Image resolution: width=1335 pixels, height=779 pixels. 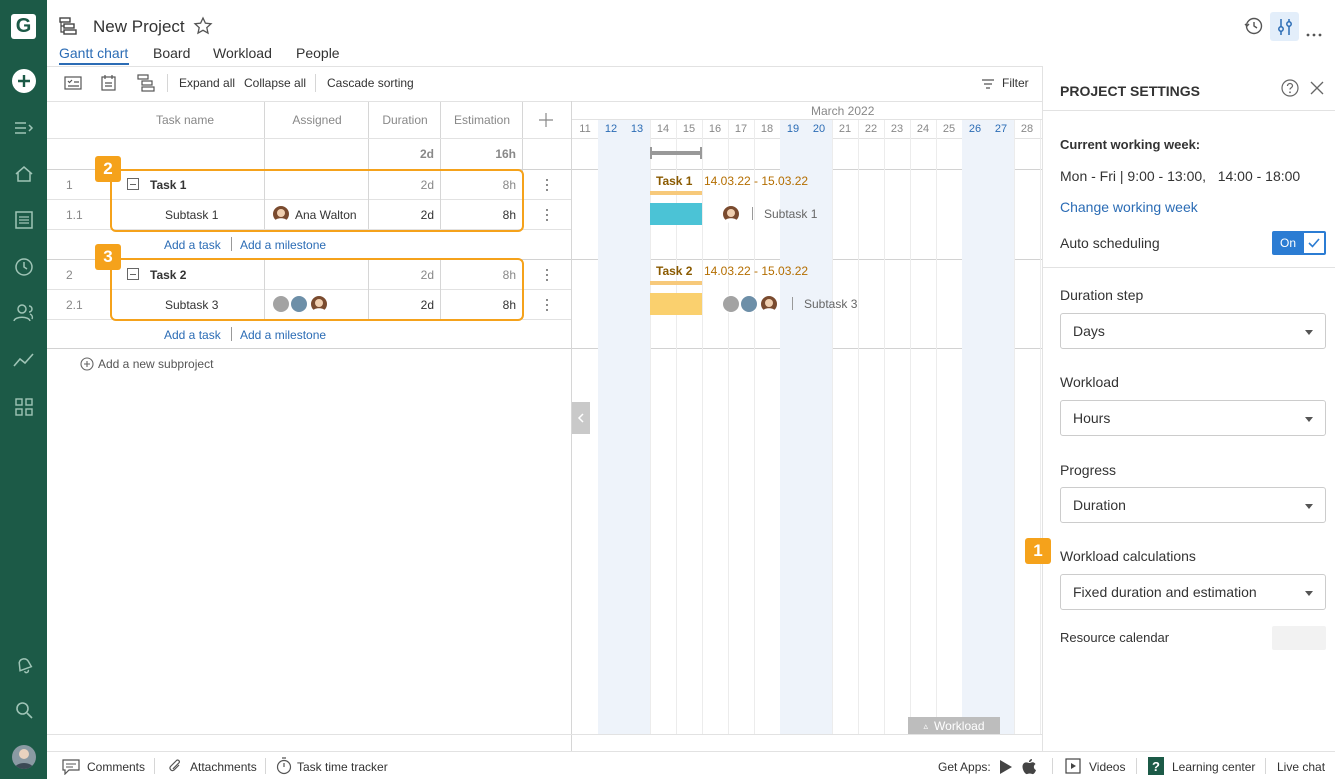 What do you see at coordinates (676, 193) in the screenshot?
I see `gantt-task-1-bar` at bounding box center [676, 193].